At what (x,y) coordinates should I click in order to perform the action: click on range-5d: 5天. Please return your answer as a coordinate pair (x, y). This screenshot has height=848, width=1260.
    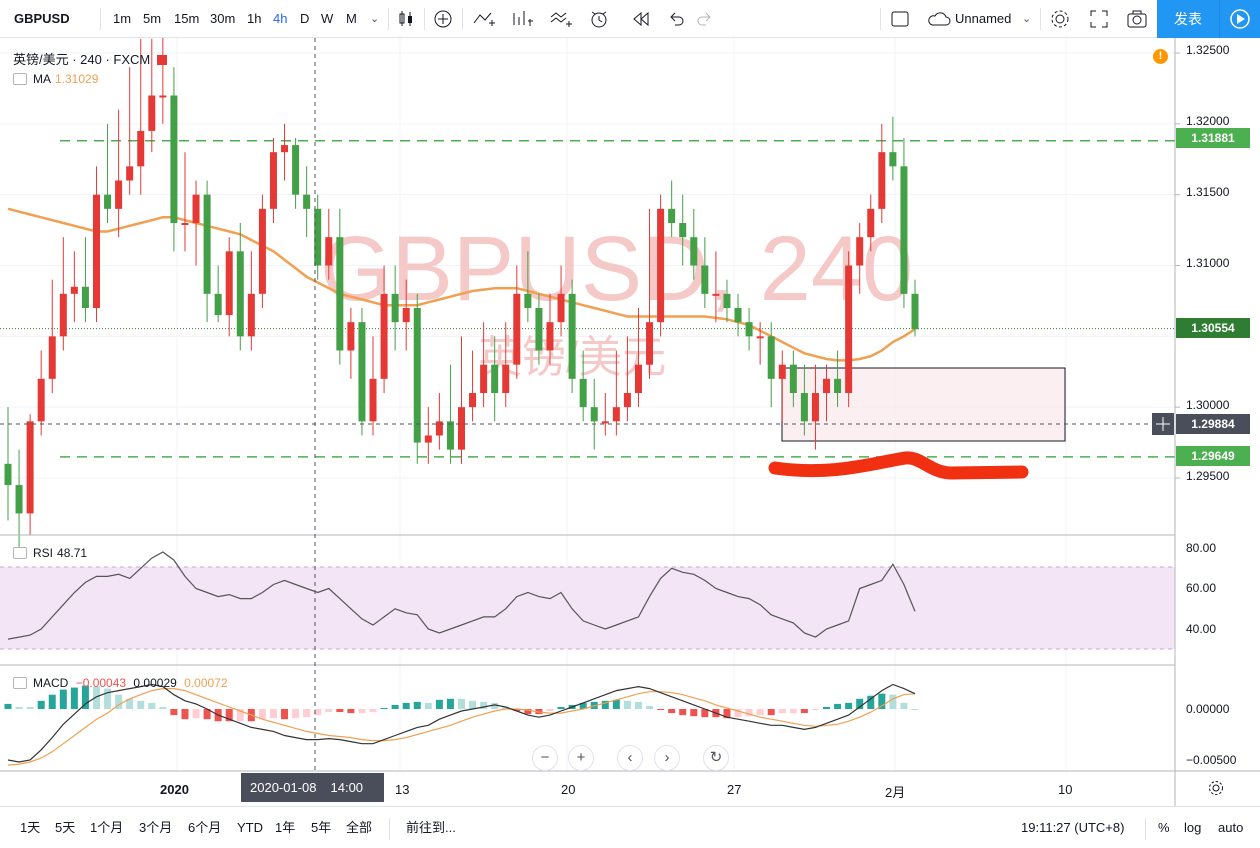
    Looking at the image, I should click on (65, 827).